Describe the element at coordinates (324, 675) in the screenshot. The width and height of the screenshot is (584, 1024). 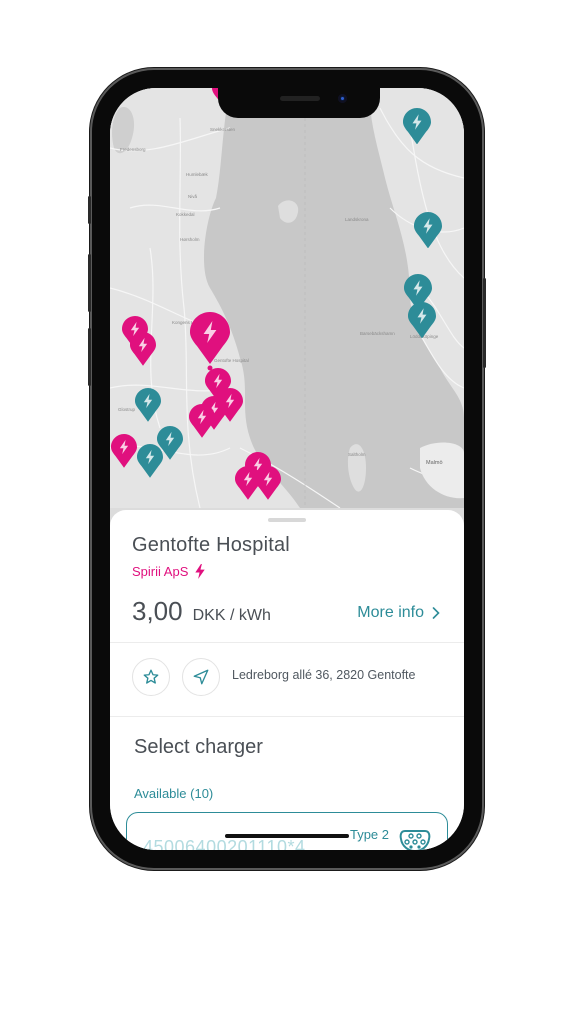
I see `station-address: Ledreborg allé 36, 2820 Gentofte` at that location.